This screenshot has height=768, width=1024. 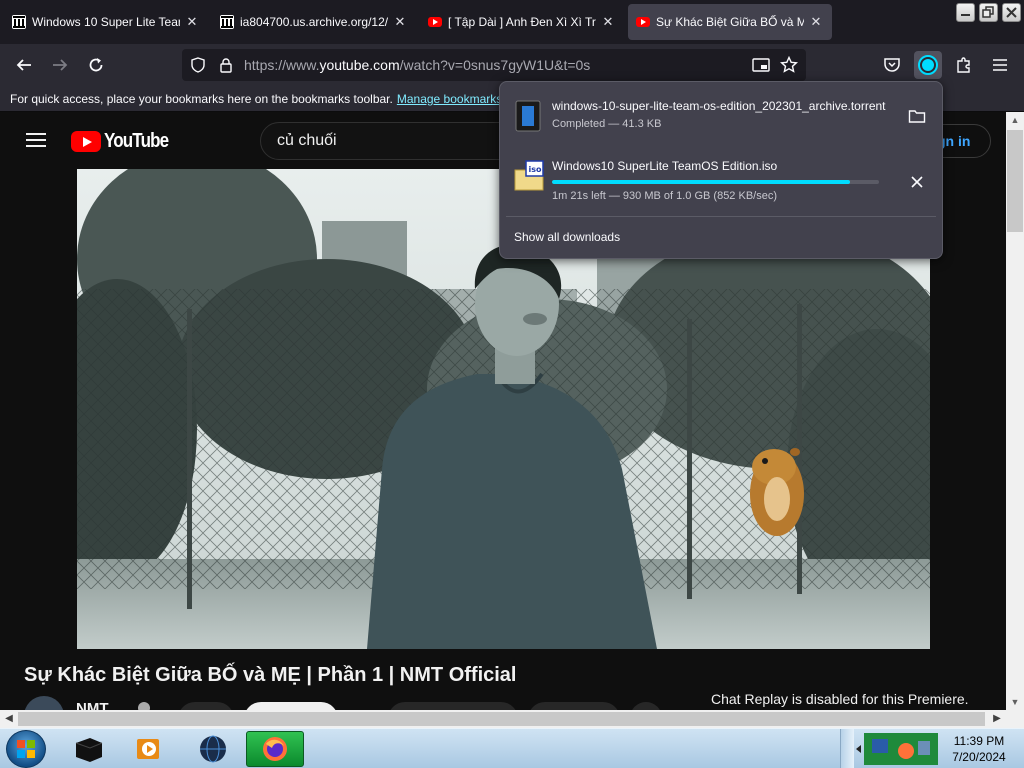 I want to click on verified-badge-icon, so click(x=144, y=706).